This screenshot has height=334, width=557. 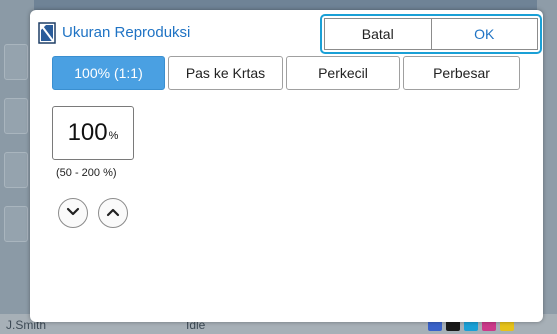 I want to click on chevron-up-icon, so click(x=113, y=213).